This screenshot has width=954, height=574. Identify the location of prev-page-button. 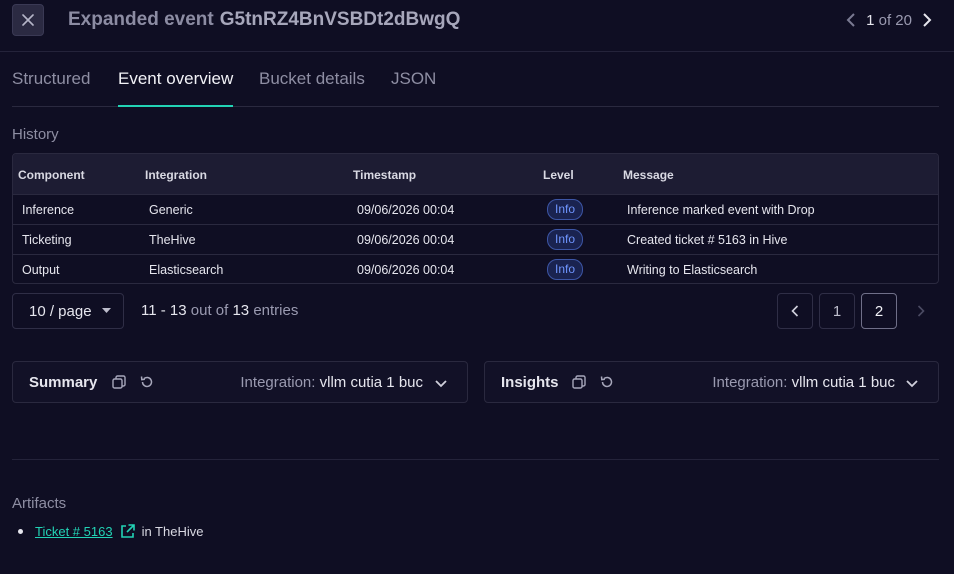
(795, 311).